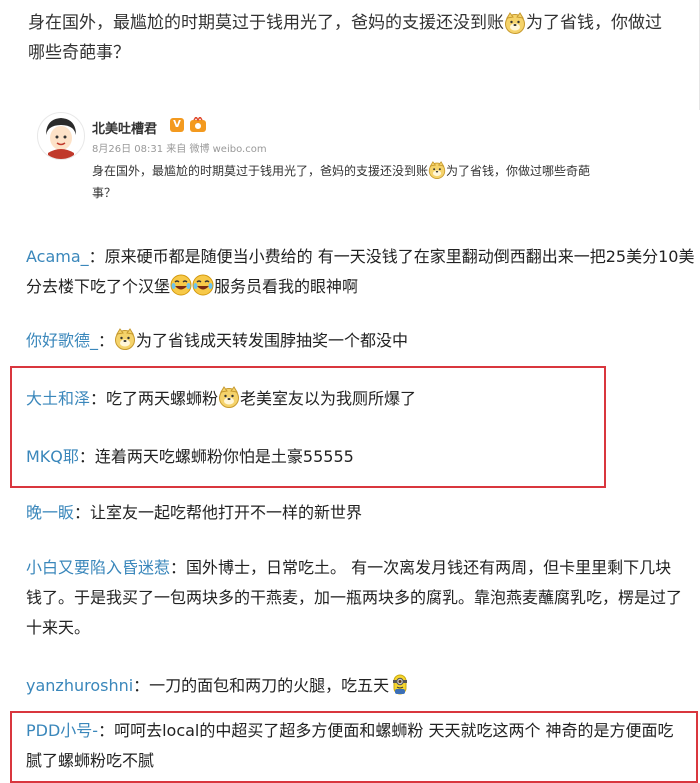 The height and width of the screenshot is (783, 700). Describe the element at coordinates (177, 125) in the screenshot. I see `verified-badge: V` at that location.